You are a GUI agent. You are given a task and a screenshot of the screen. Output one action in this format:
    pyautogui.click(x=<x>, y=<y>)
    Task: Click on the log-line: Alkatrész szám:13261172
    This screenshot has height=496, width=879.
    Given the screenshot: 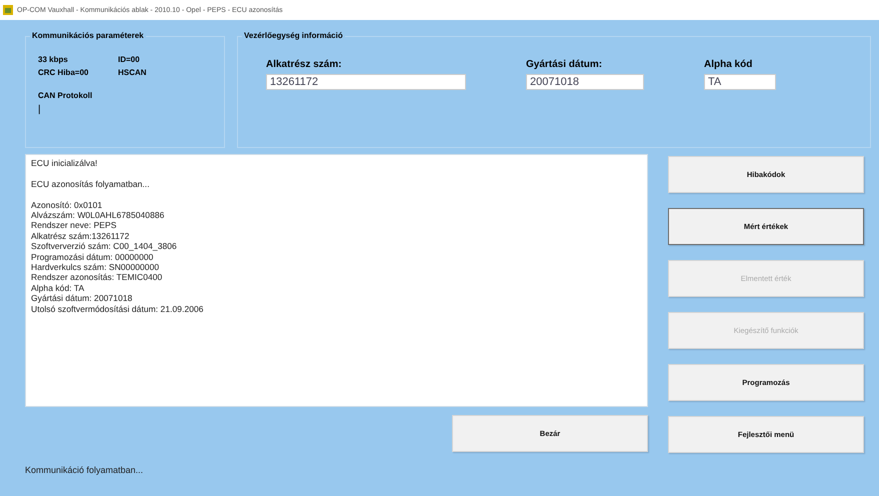 What is the action you would take?
    pyautogui.click(x=80, y=236)
    